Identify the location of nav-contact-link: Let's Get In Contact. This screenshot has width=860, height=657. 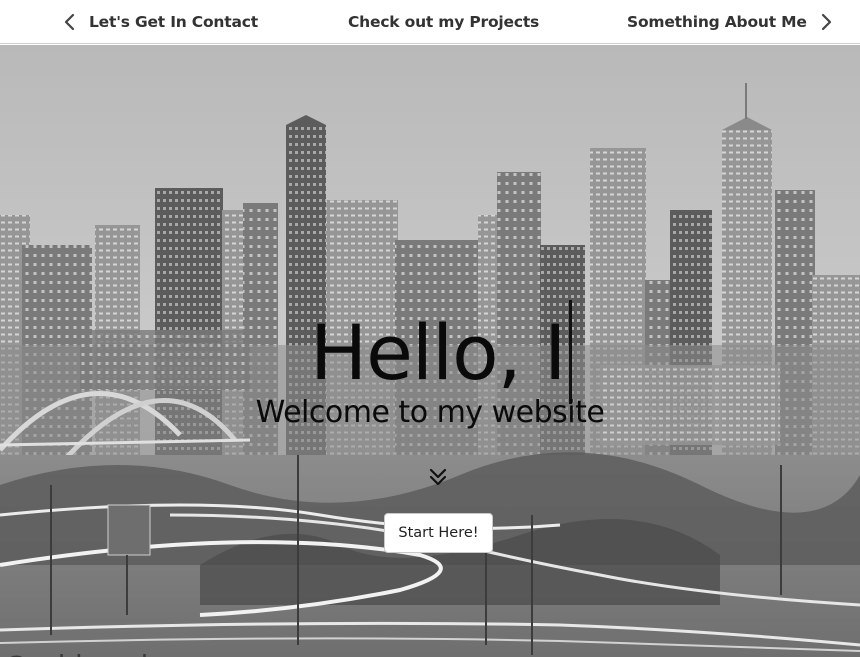
(159, 22).